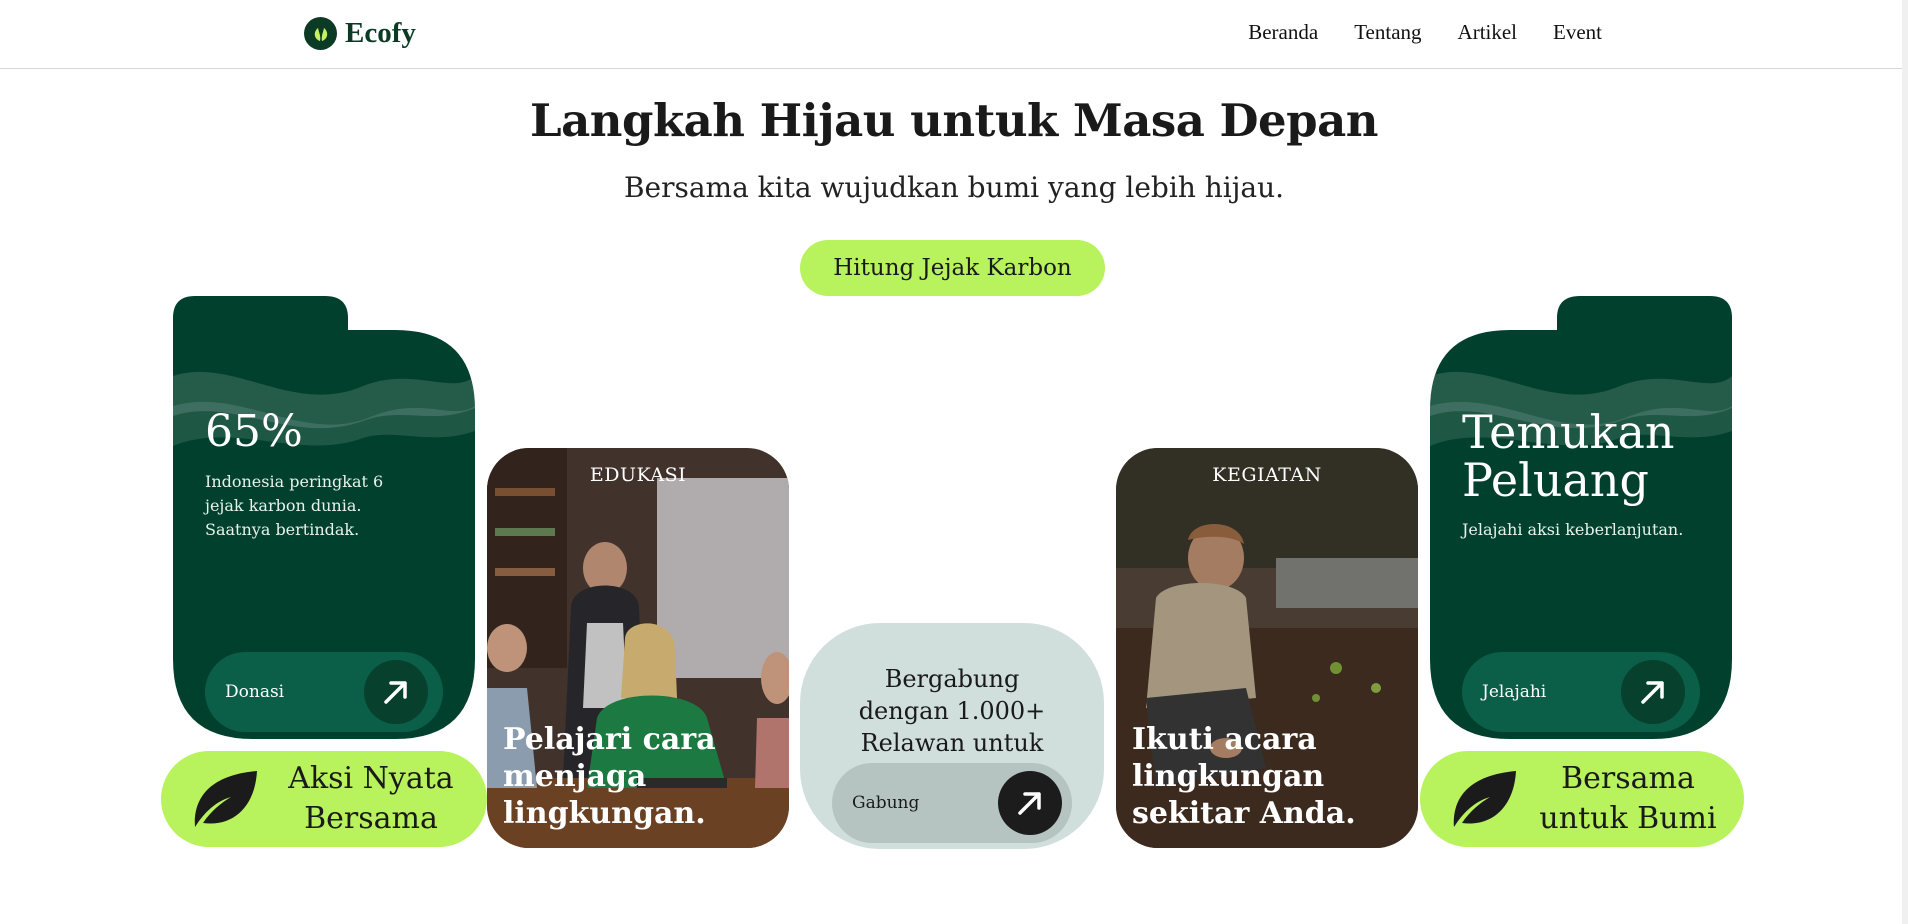 This screenshot has width=1908, height=924. What do you see at coordinates (1581, 692) in the screenshot?
I see `explore-button: Jelajahi` at bounding box center [1581, 692].